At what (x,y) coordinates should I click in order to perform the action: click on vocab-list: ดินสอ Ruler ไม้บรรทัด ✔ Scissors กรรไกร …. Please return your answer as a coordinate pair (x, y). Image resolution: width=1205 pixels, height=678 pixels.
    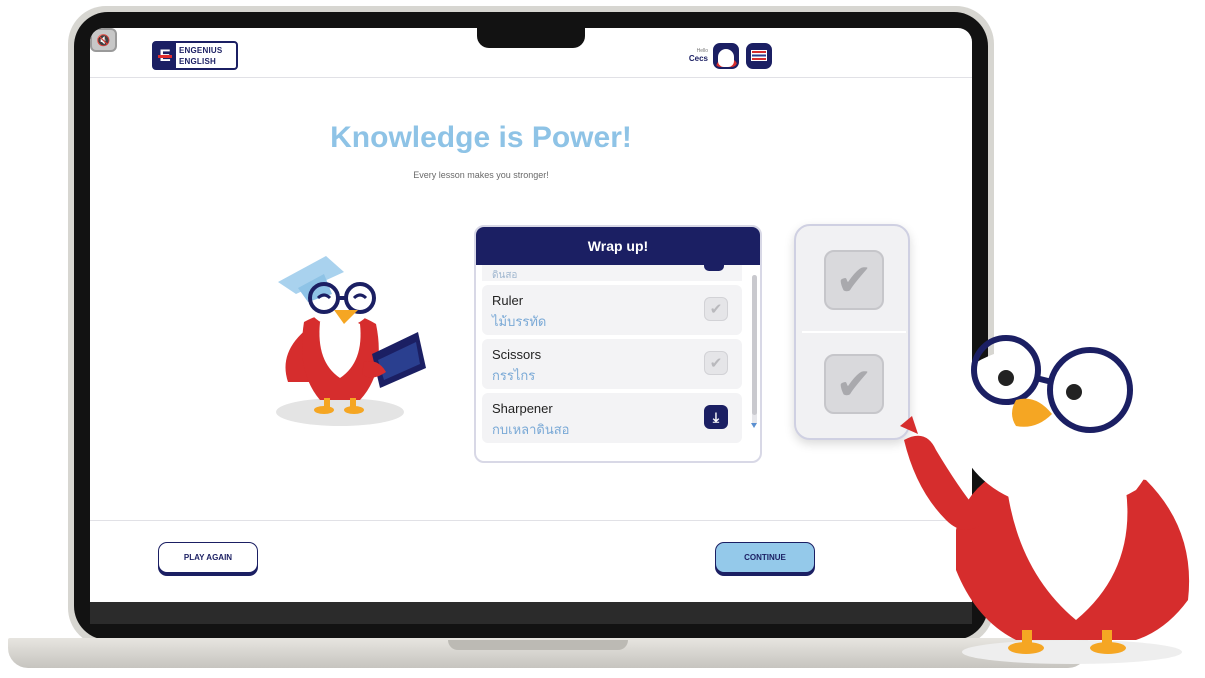
    Looking at the image, I should click on (612, 362).